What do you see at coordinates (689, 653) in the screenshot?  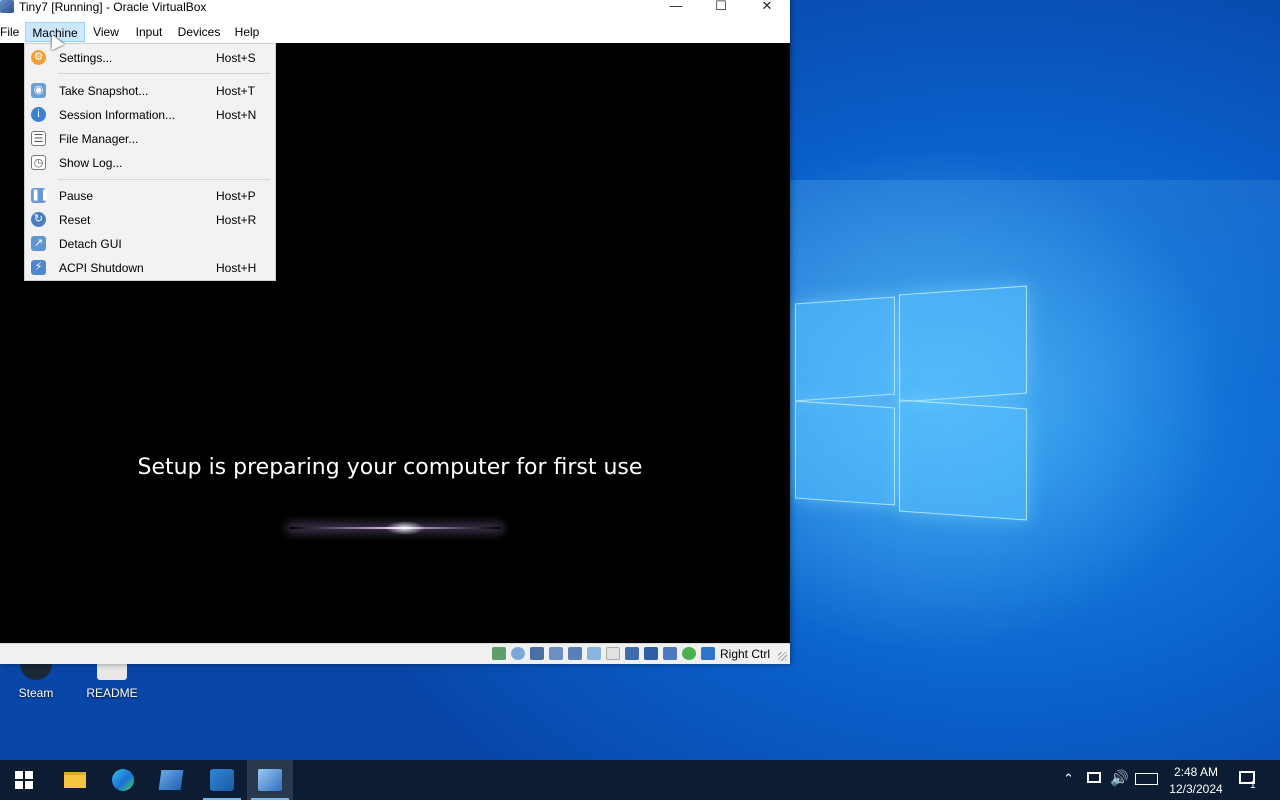 I see `mouse-integration-icon` at bounding box center [689, 653].